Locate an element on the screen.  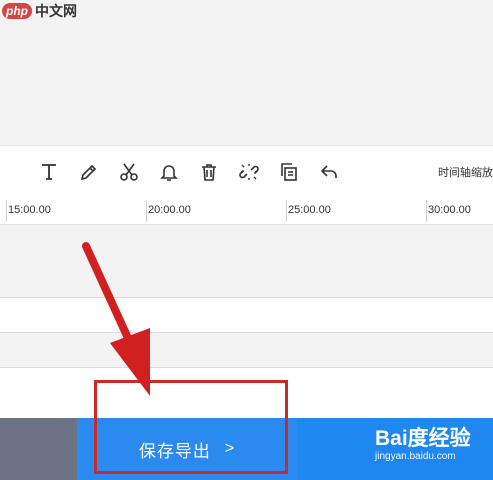
ruler-tick-label: 30:00.00 is located at coordinates (449, 210).